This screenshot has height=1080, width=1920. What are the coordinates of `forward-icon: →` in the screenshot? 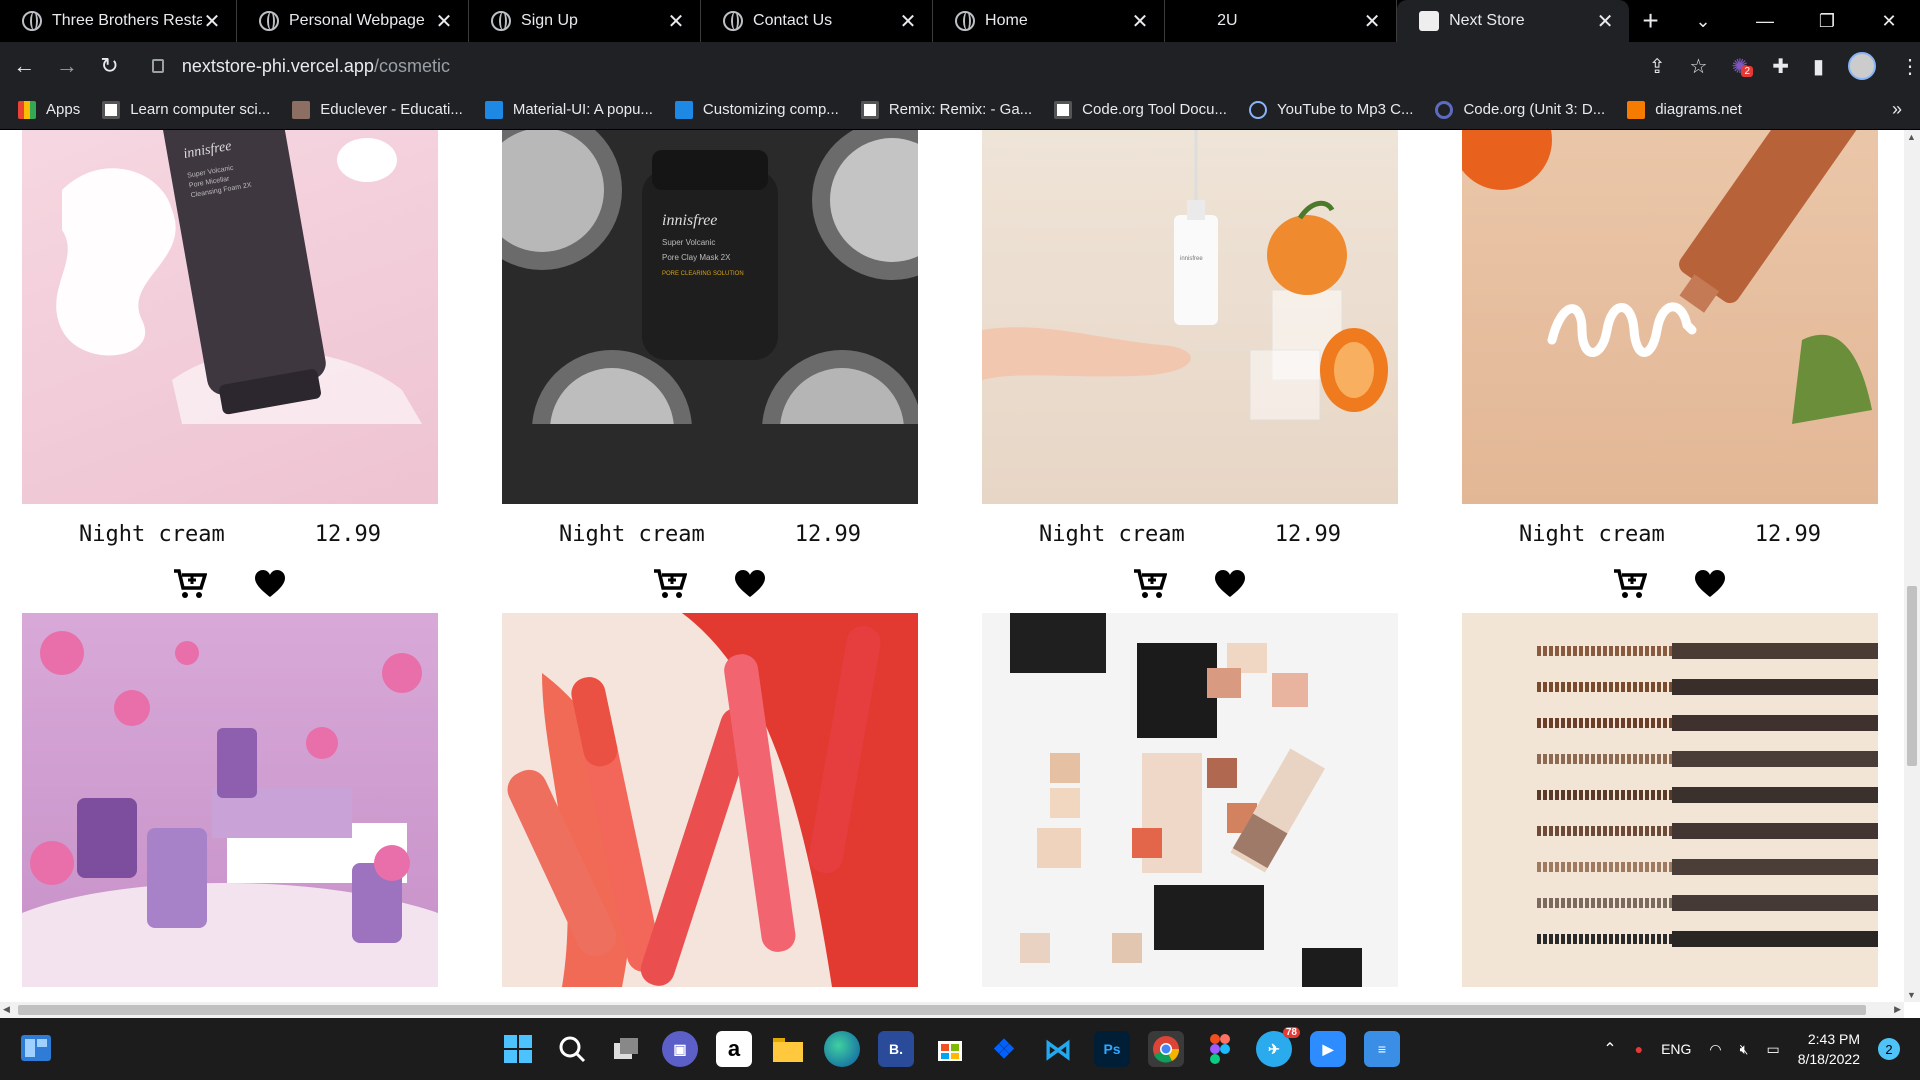 It's located at (67, 66).